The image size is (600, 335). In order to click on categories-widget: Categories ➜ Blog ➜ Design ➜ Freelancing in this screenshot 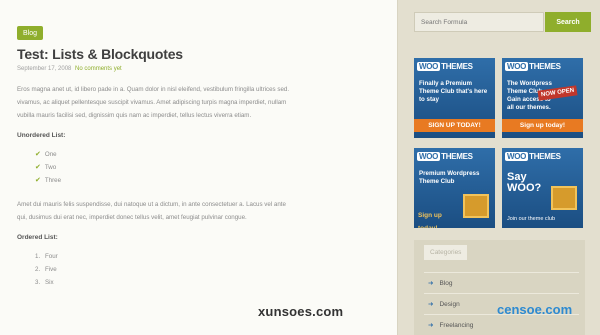, I will do `click(499, 287)`.